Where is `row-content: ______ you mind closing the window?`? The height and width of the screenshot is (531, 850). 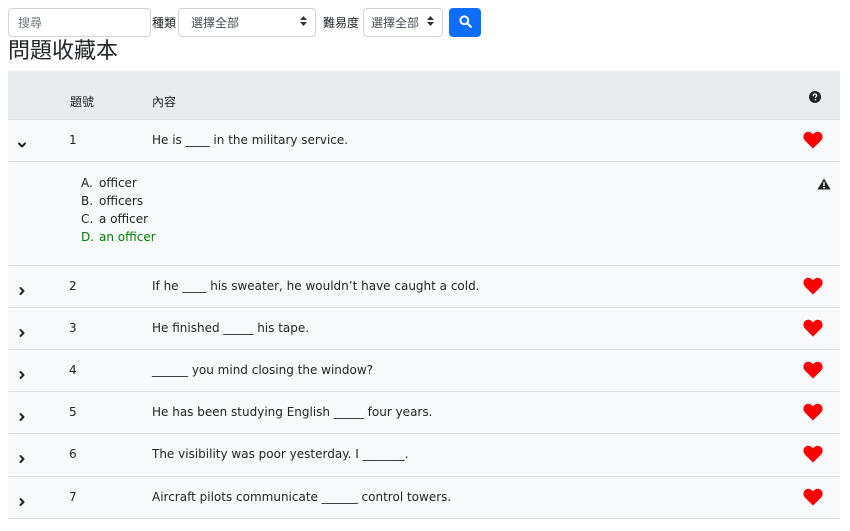
row-content: ______ you mind closing the window? is located at coordinates (263, 370).